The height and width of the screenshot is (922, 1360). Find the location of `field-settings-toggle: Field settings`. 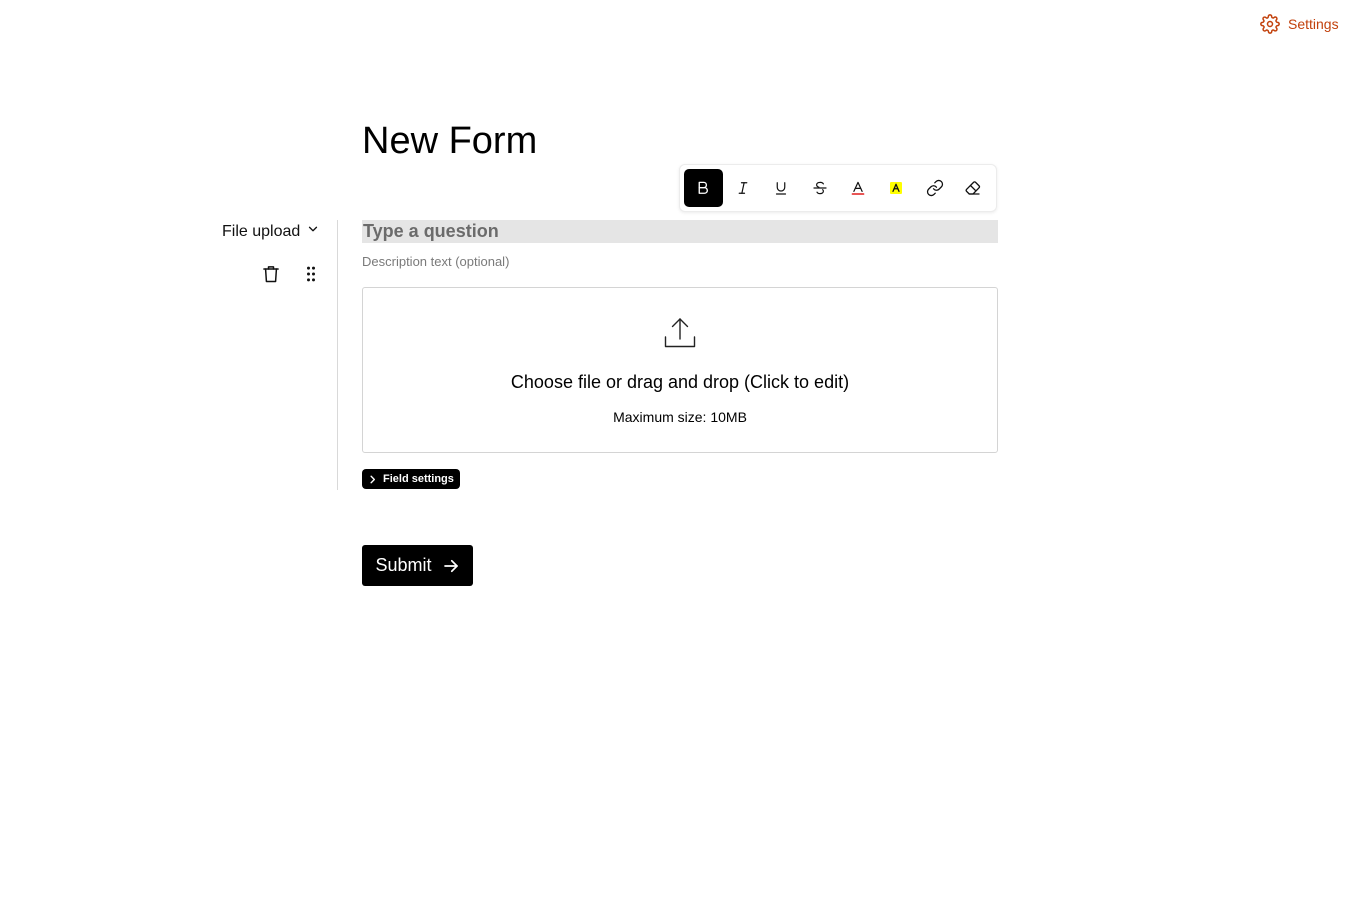

field-settings-toggle: Field settings is located at coordinates (411, 479).